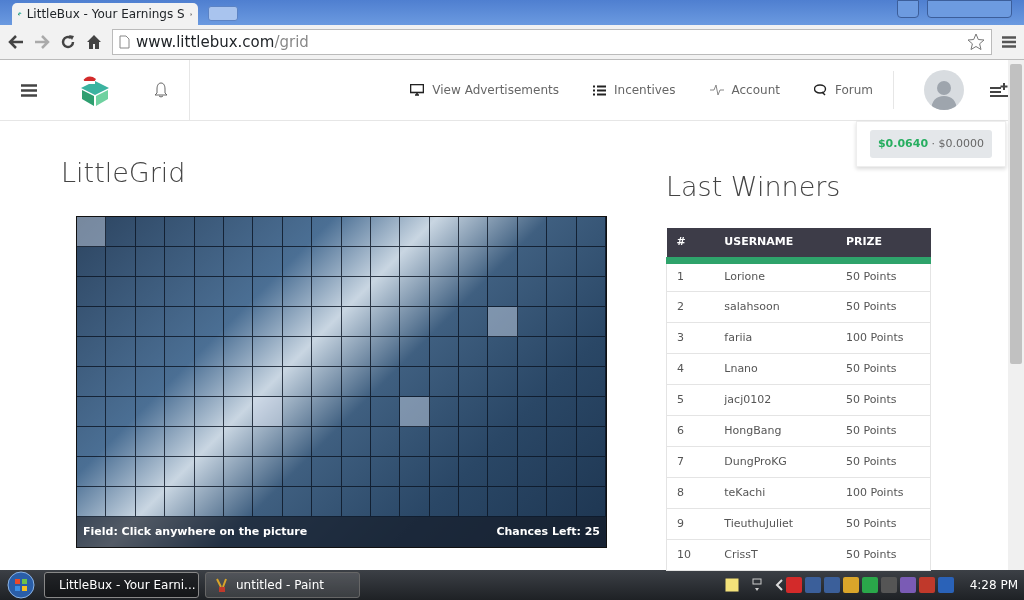 The image size is (1024, 600). Describe the element at coordinates (222, 42) in the screenshot. I see `url-text: www.littlebux.com/grid` at that location.